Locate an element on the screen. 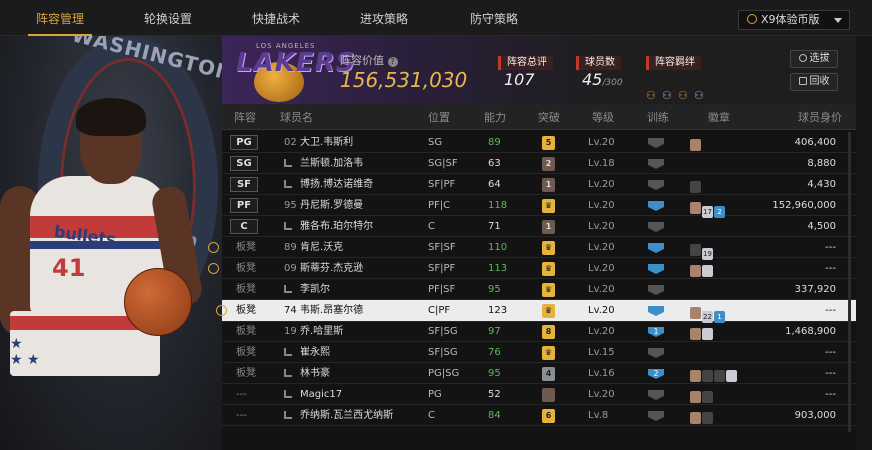  header-training: 训练 is located at coordinates (658, 118).